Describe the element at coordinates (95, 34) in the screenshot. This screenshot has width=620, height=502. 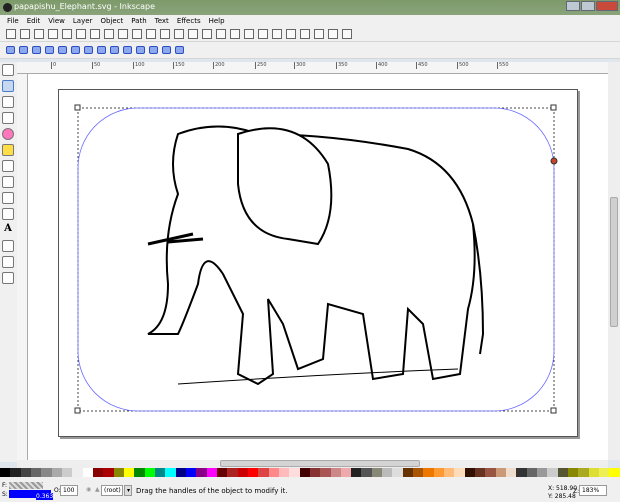
I see `undo-icon` at that location.